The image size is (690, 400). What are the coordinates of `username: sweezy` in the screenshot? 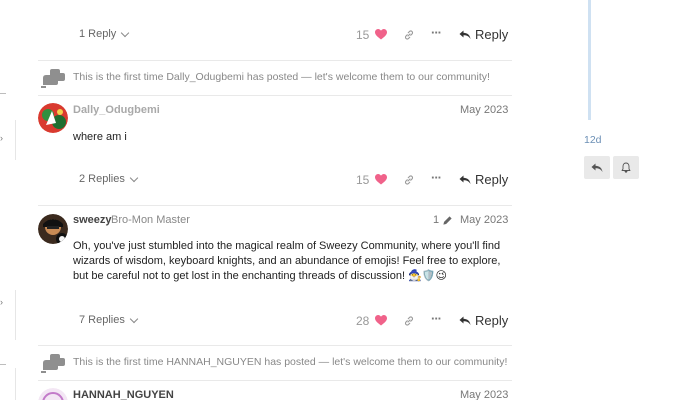 It's located at (92, 220).